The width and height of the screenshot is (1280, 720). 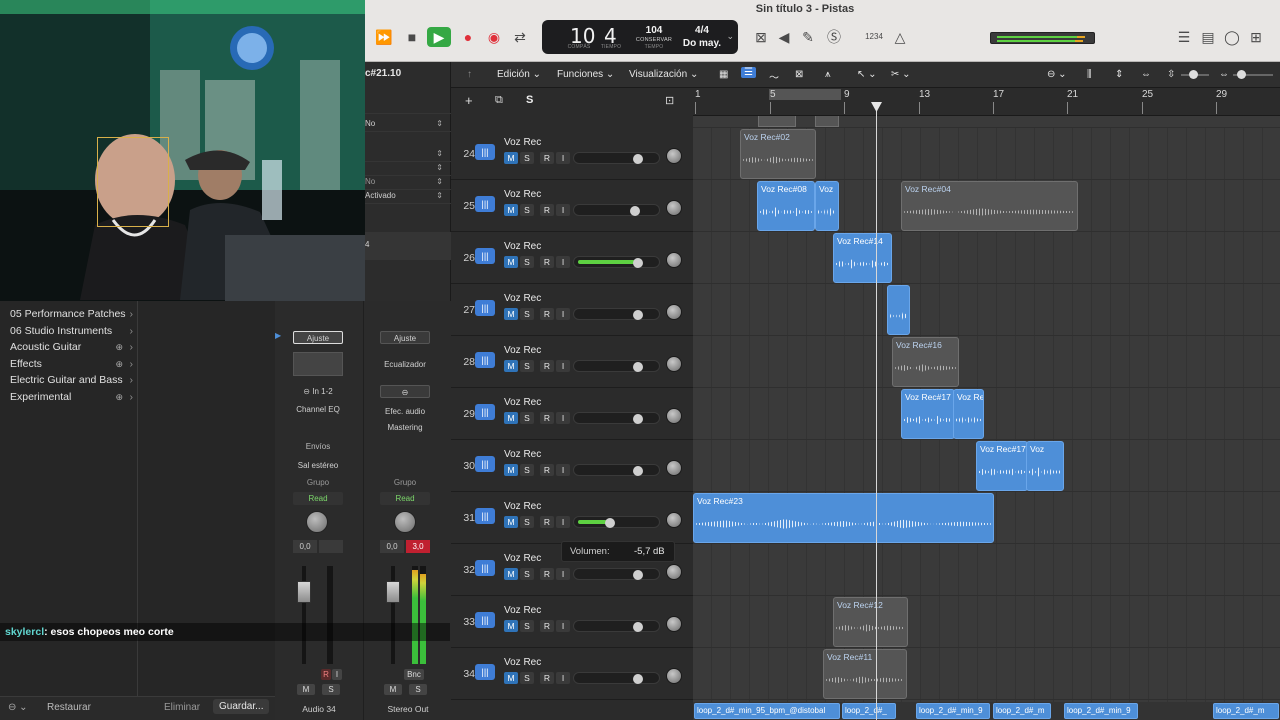 What do you see at coordinates (874, 37) in the screenshot?
I see `count-in-button: 1234` at bounding box center [874, 37].